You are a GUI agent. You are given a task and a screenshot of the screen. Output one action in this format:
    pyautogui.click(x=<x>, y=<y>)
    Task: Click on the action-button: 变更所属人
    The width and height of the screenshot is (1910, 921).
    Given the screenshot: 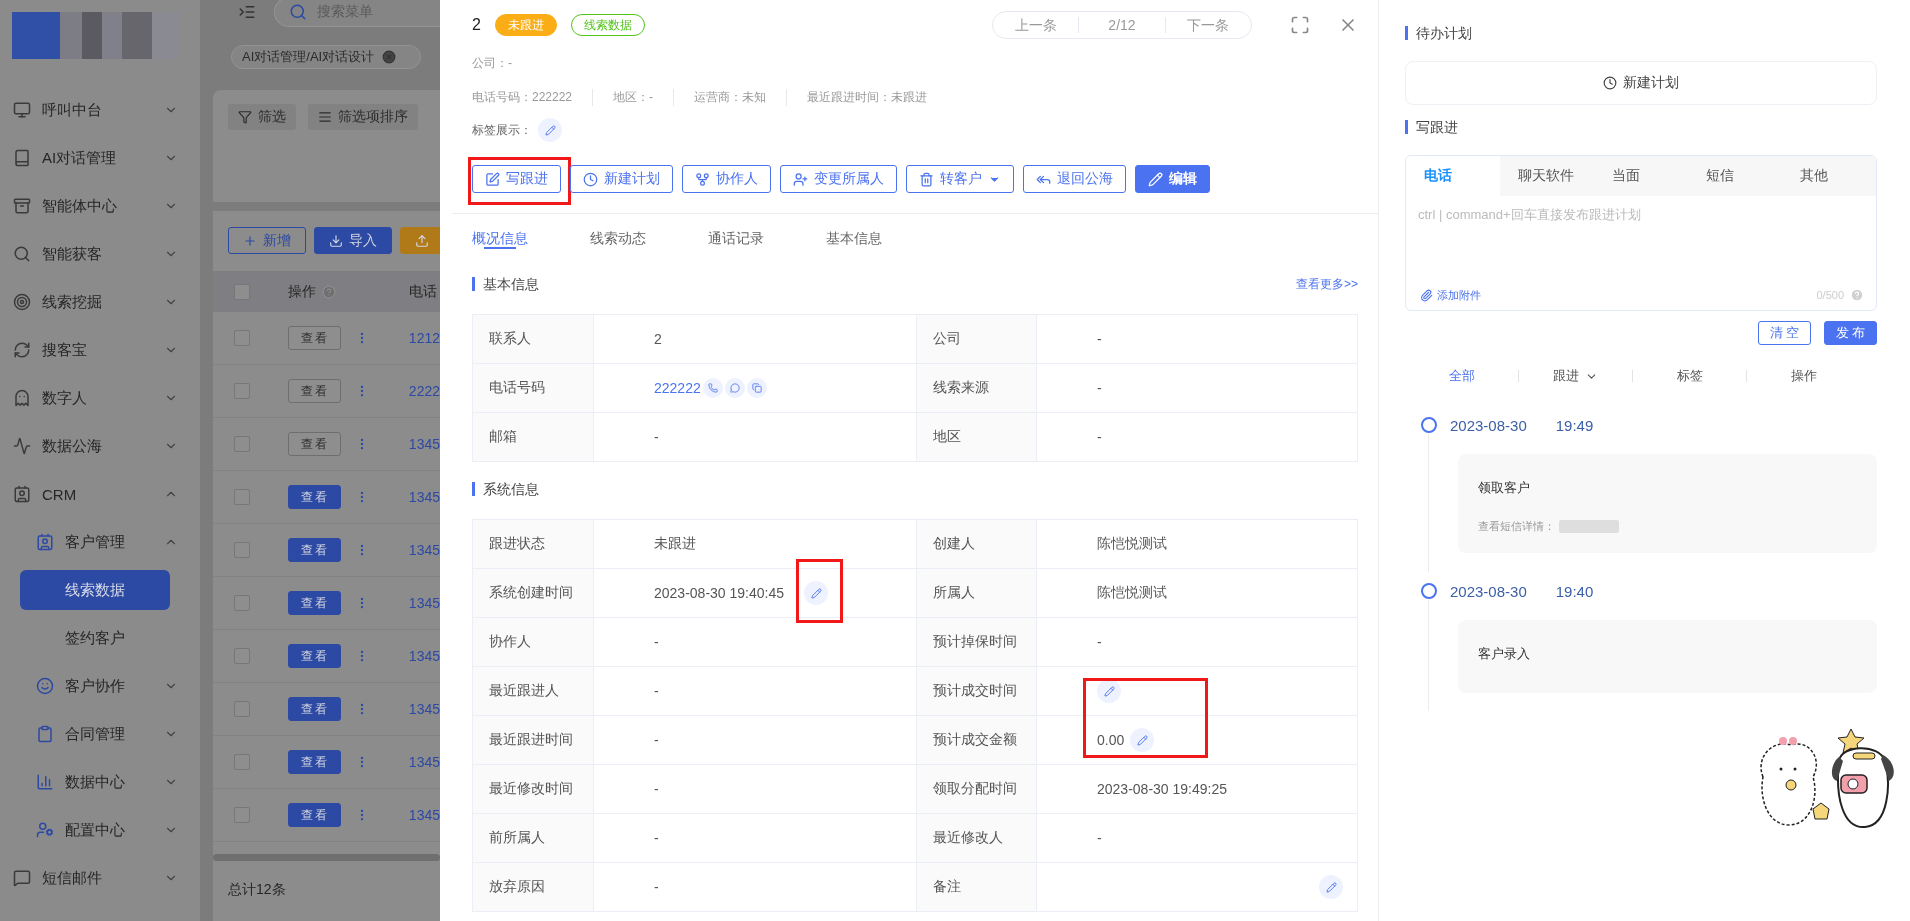 What is the action you would take?
    pyautogui.click(x=838, y=179)
    